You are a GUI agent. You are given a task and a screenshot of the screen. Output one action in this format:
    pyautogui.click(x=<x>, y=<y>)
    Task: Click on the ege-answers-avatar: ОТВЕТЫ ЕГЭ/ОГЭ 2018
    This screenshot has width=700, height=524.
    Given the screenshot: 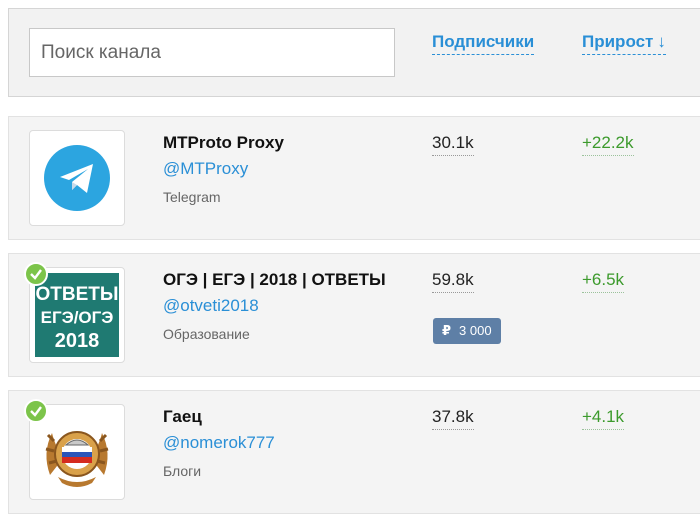 What is the action you would take?
    pyautogui.click(x=77, y=315)
    